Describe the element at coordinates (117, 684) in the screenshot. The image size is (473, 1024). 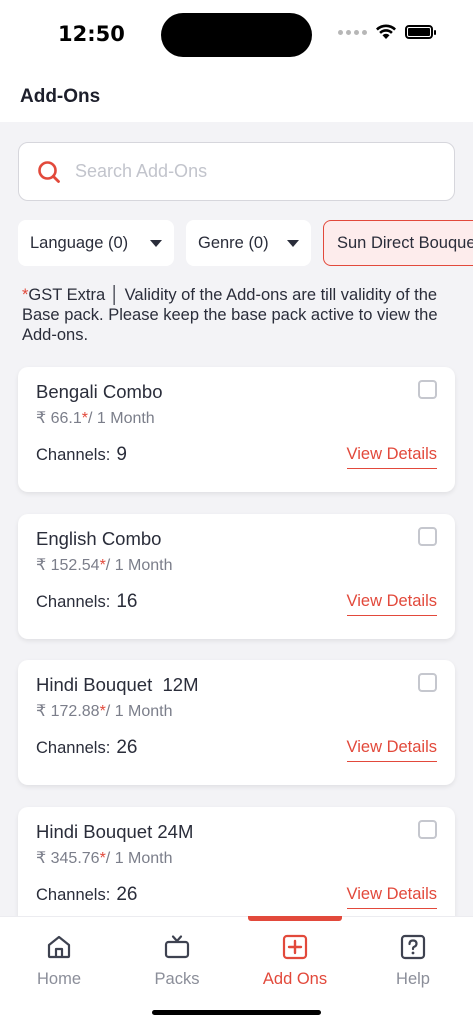
I see `addon-name: Hindi Bouquet 12M` at that location.